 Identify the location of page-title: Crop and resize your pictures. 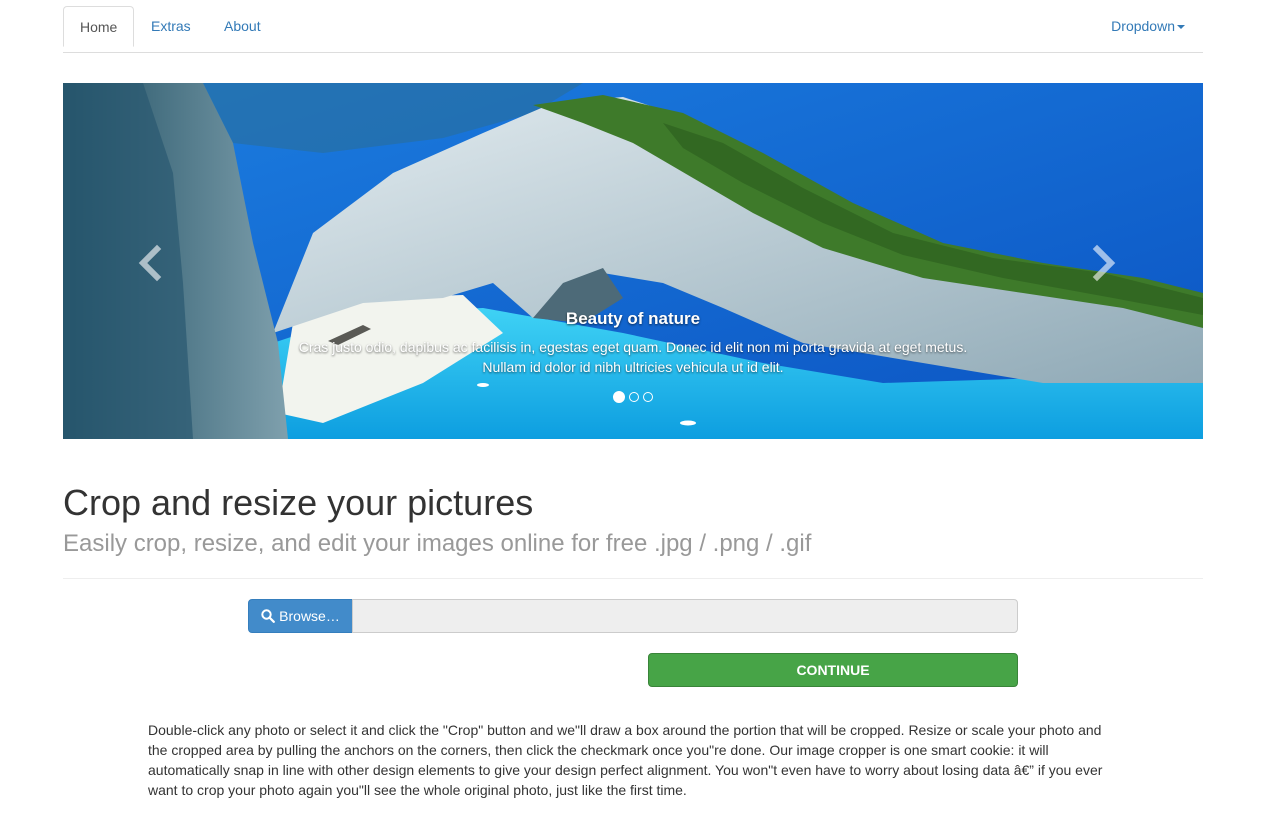
(298, 502).